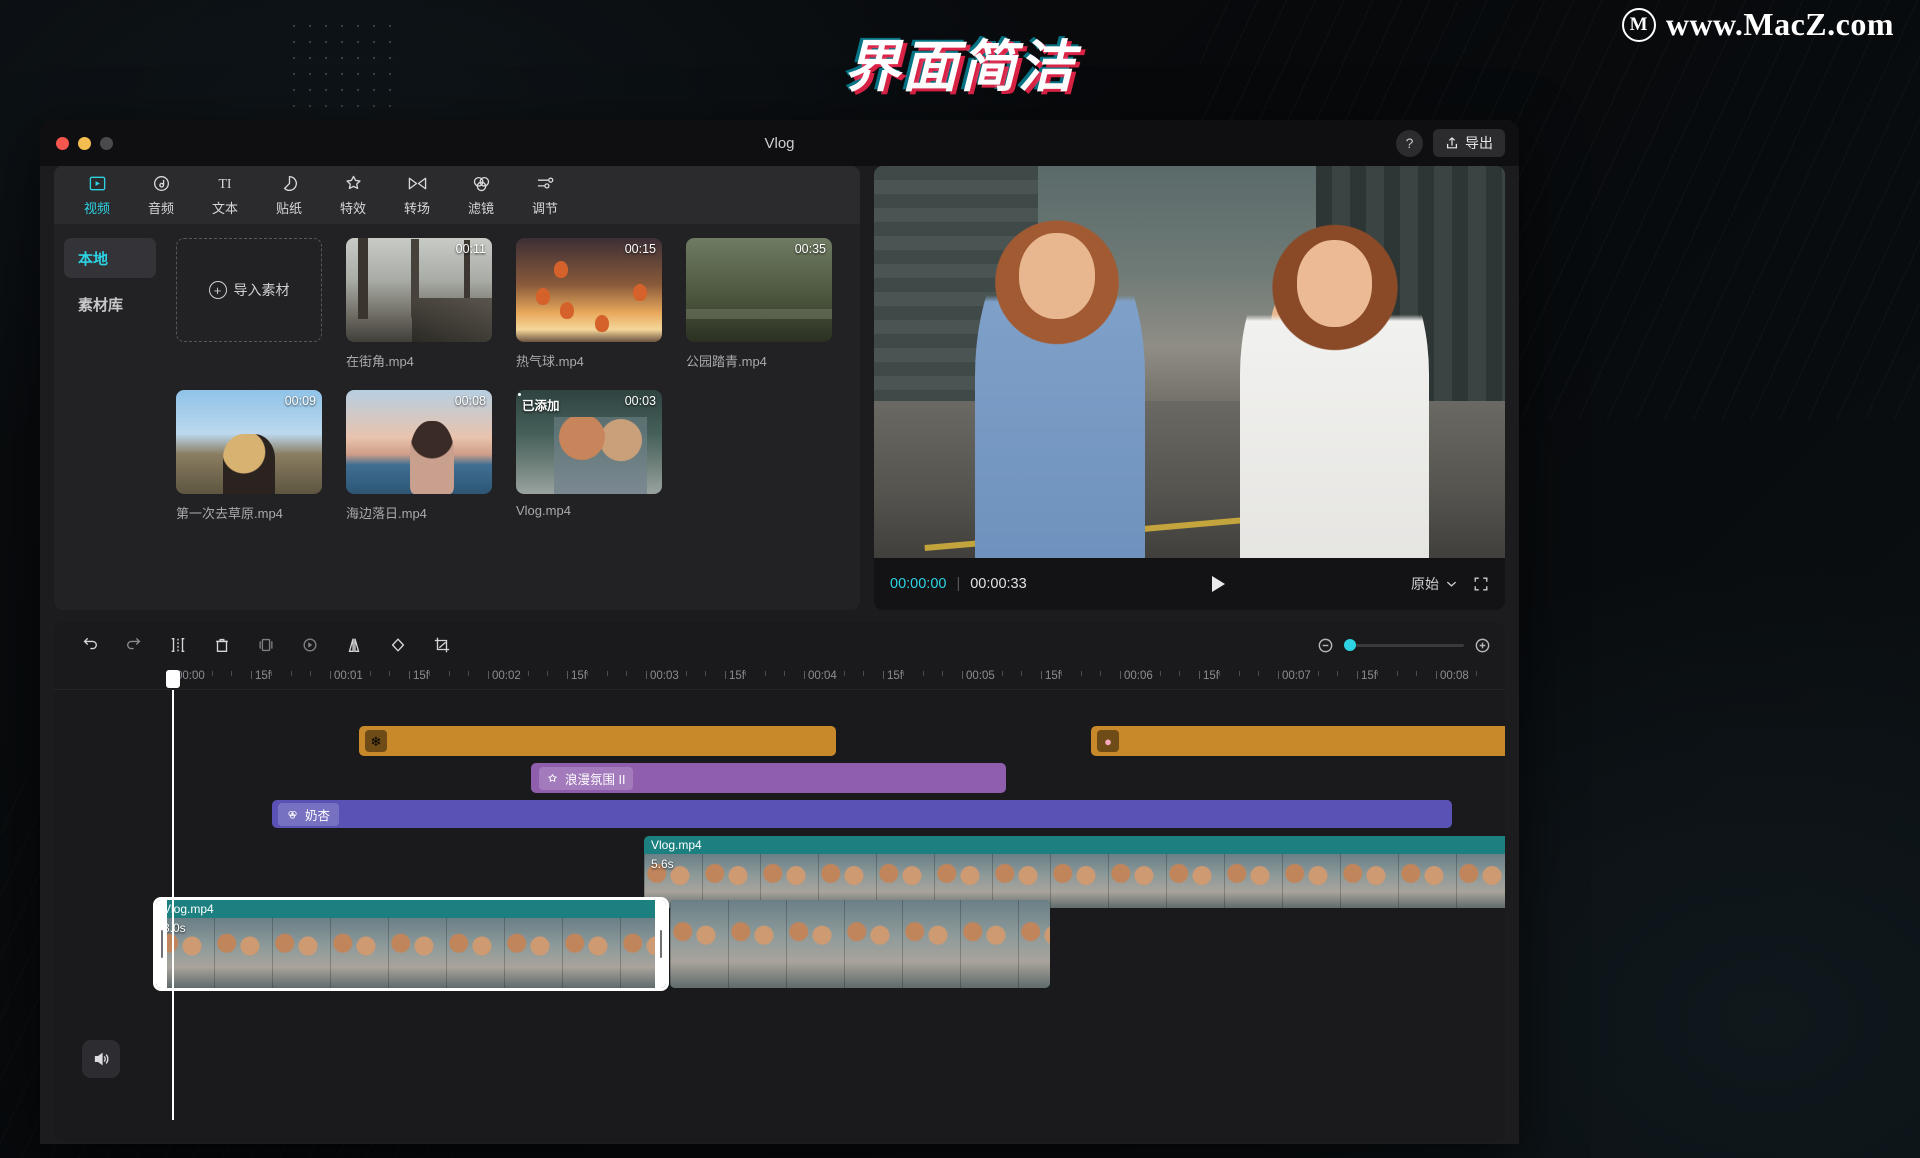 The image size is (1920, 1158). Describe the element at coordinates (1325, 645) in the screenshot. I see `zoom-out-icon` at that location.